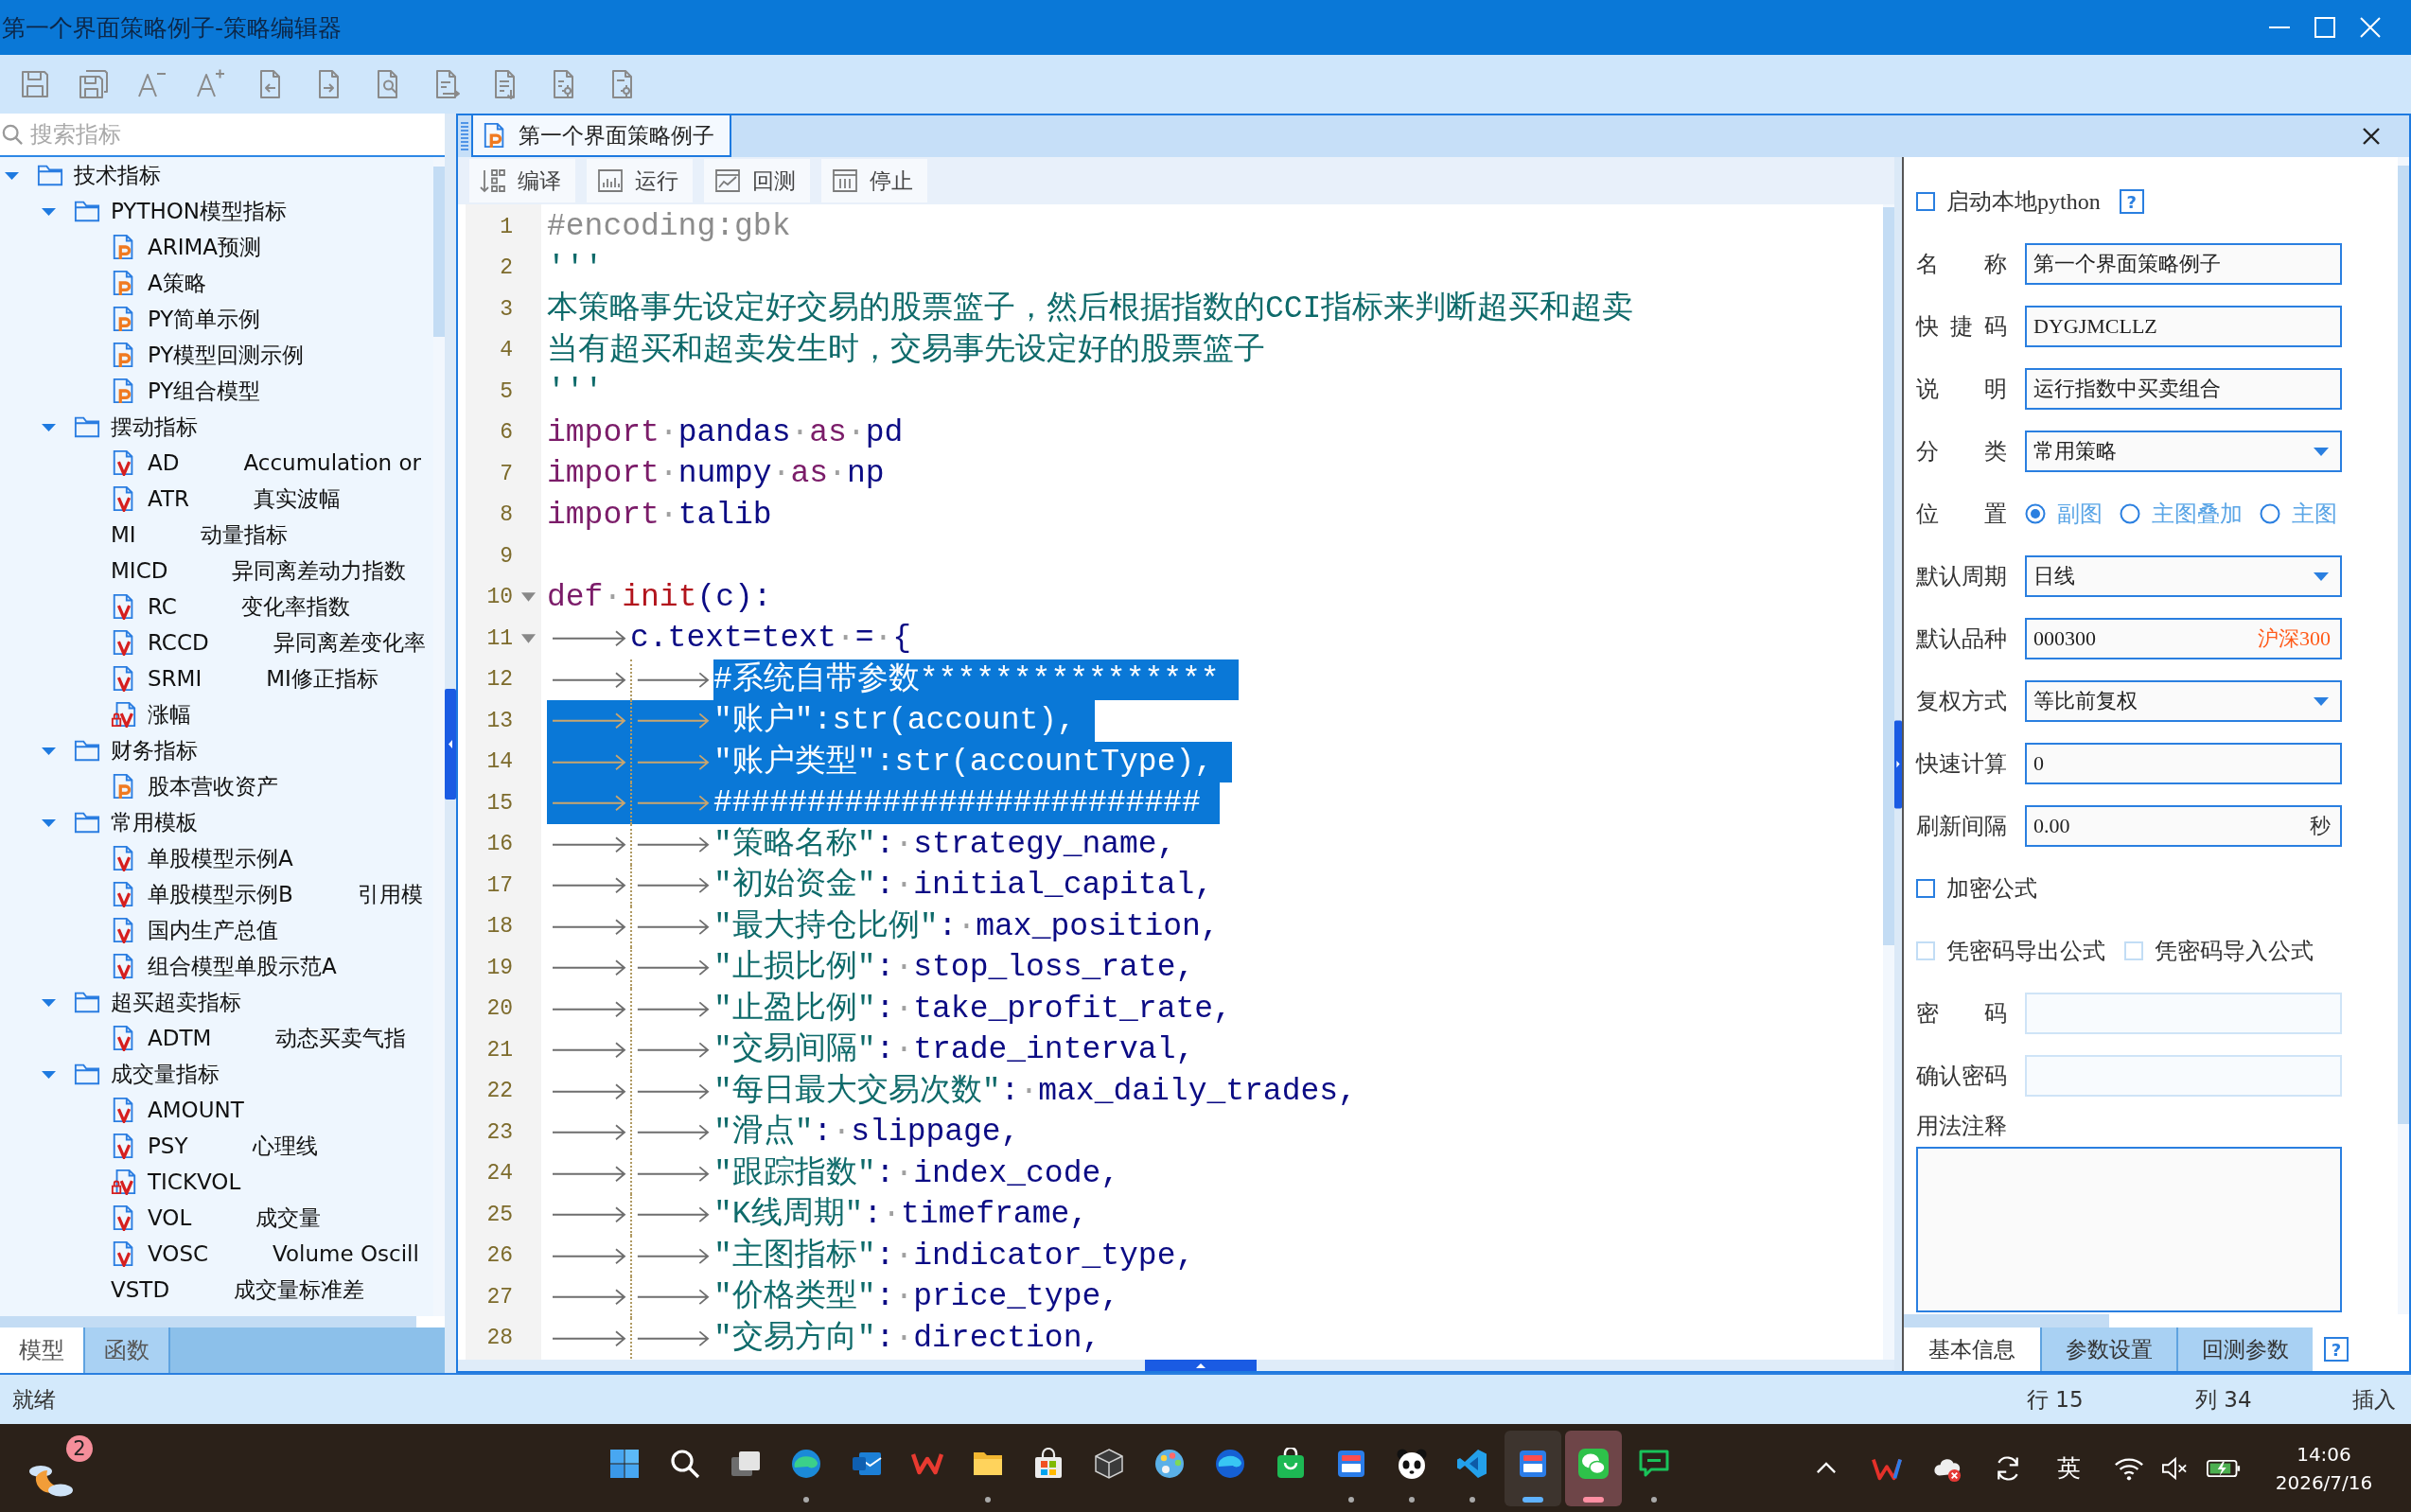  I want to click on tree-item-label: SRMI, so click(175, 678).